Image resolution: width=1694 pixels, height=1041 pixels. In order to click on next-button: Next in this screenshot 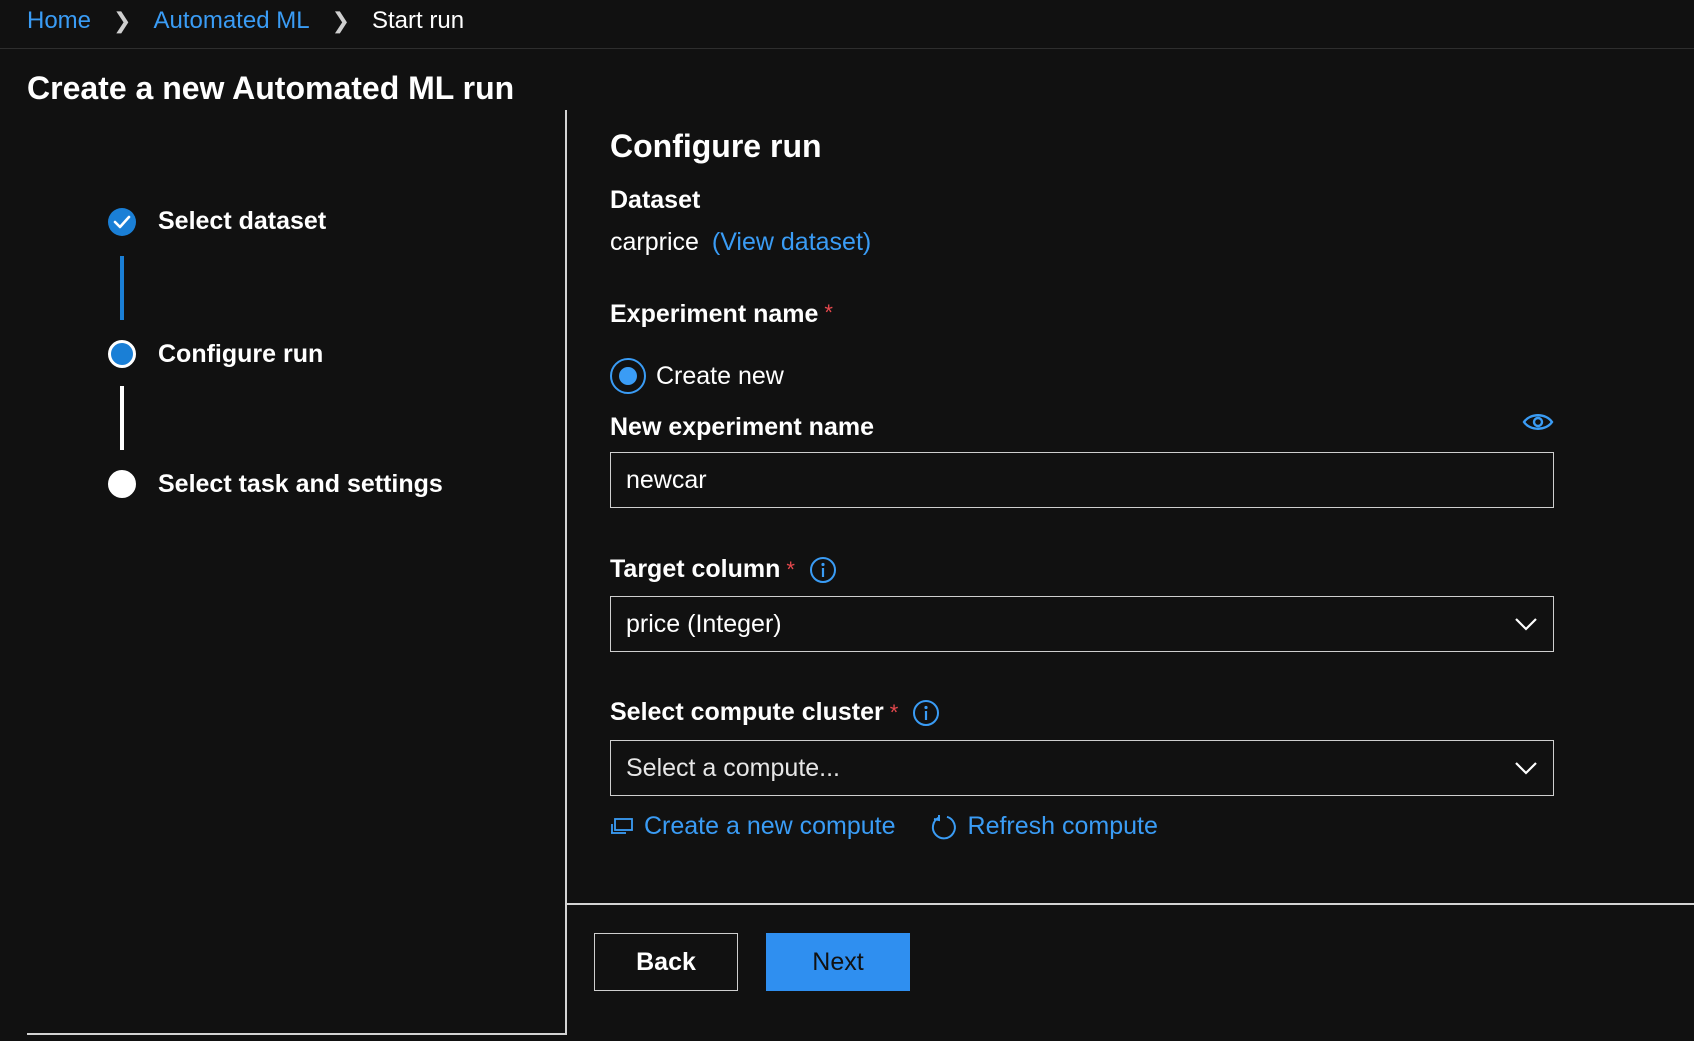, I will do `click(838, 962)`.